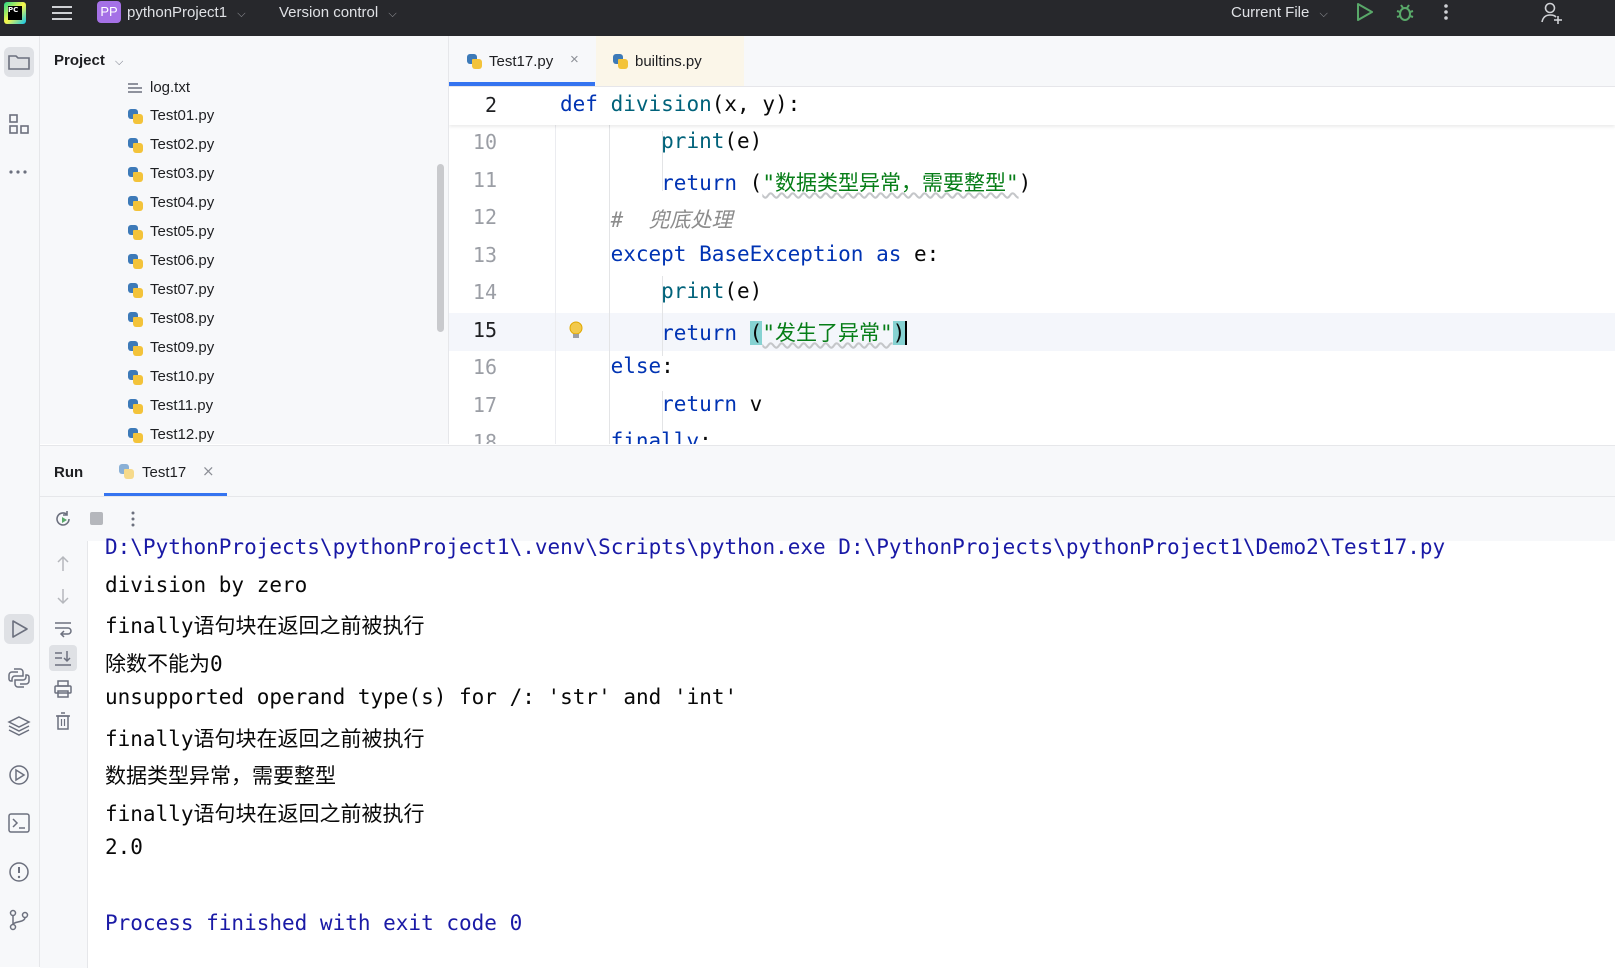 The image size is (1615, 968). I want to click on run-title: Run, so click(69, 472).